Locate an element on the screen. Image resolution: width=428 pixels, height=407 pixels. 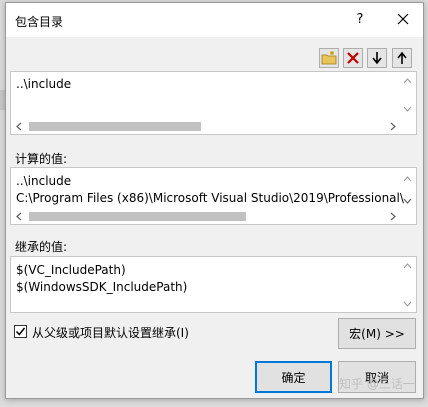
close-icon is located at coordinates (403, 19).